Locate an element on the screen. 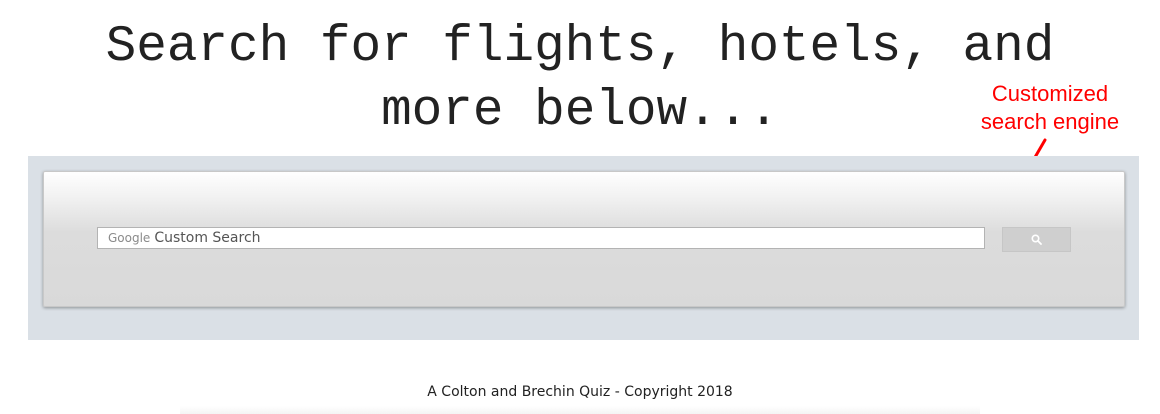 The image size is (1160, 414). headline-line-1: Search for flights, hotels, and is located at coordinates (580, 47).